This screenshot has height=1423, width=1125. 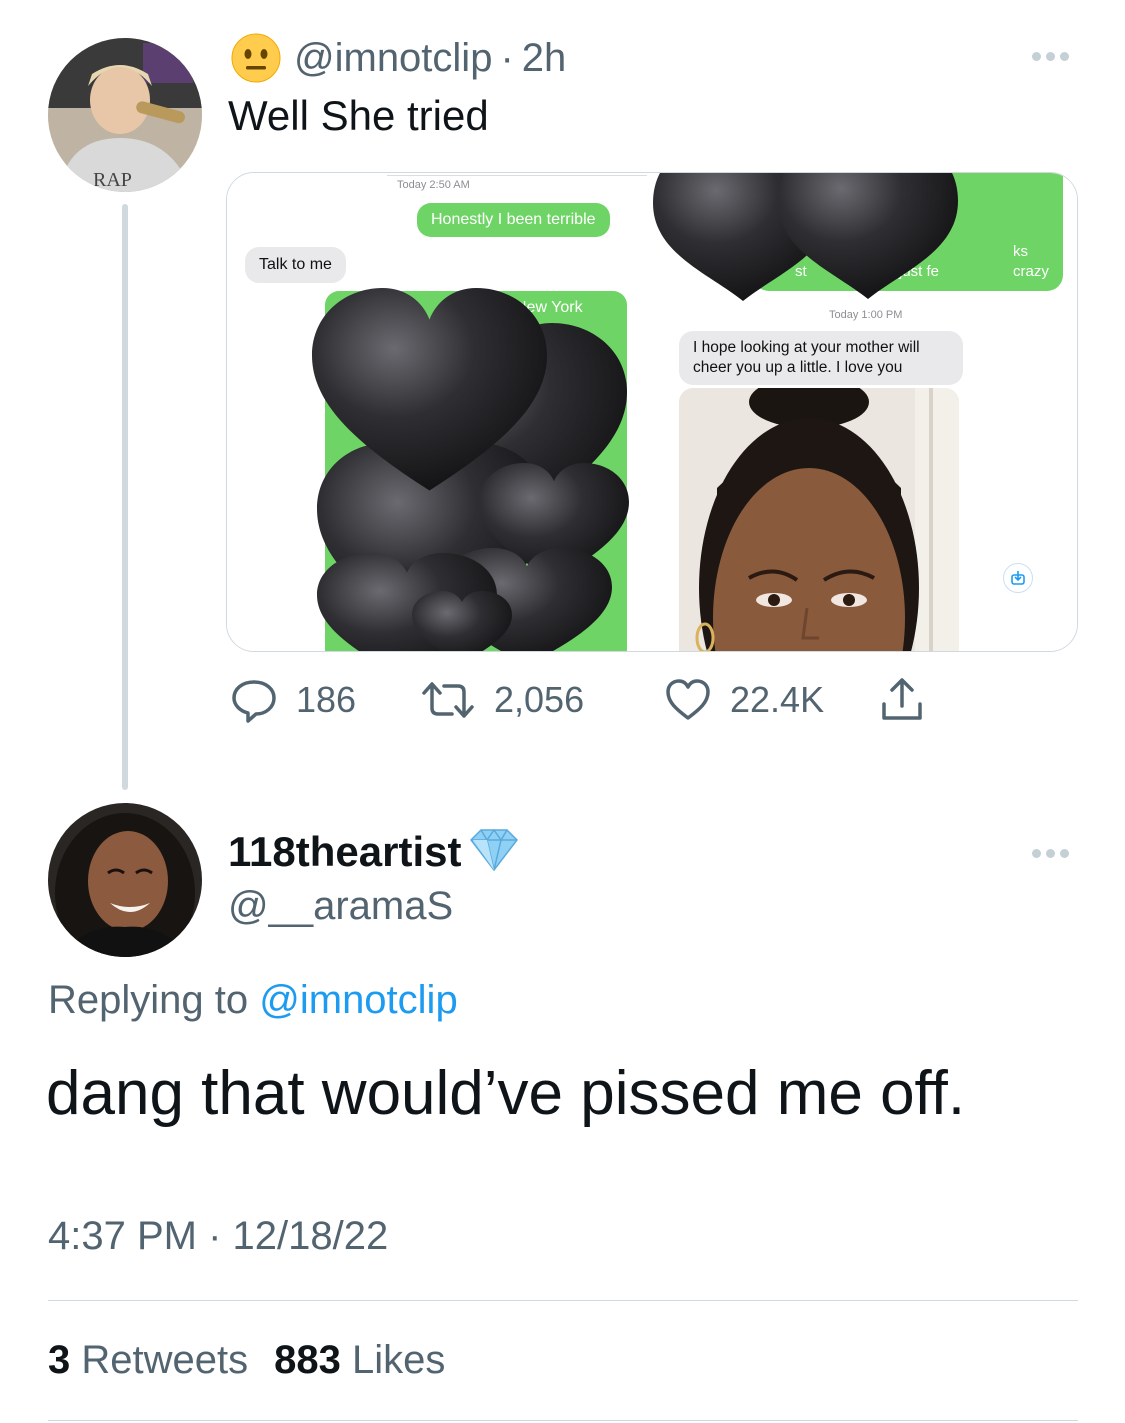 What do you see at coordinates (777, 699) in the screenshot?
I see `like-count: 22.4K` at bounding box center [777, 699].